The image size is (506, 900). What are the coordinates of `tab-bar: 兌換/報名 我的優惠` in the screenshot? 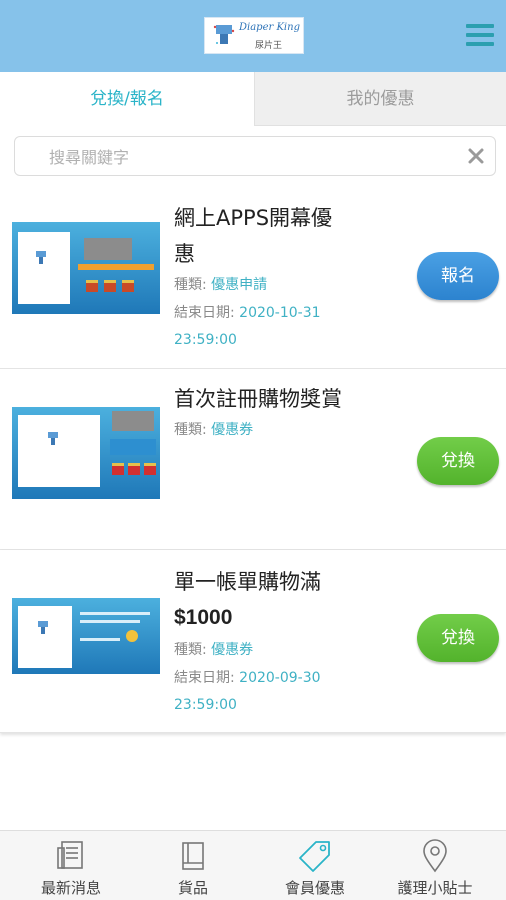 It's located at (253, 99).